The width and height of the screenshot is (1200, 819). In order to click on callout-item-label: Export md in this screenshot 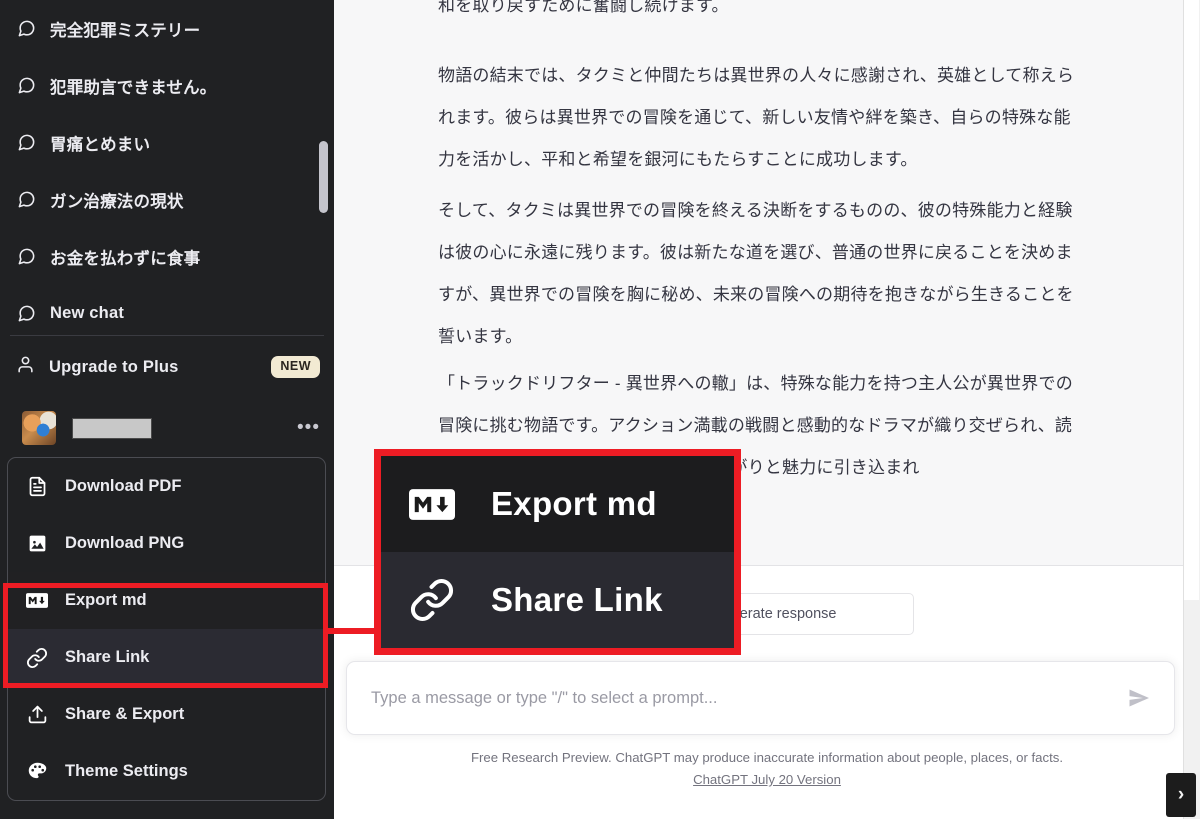, I will do `click(574, 503)`.